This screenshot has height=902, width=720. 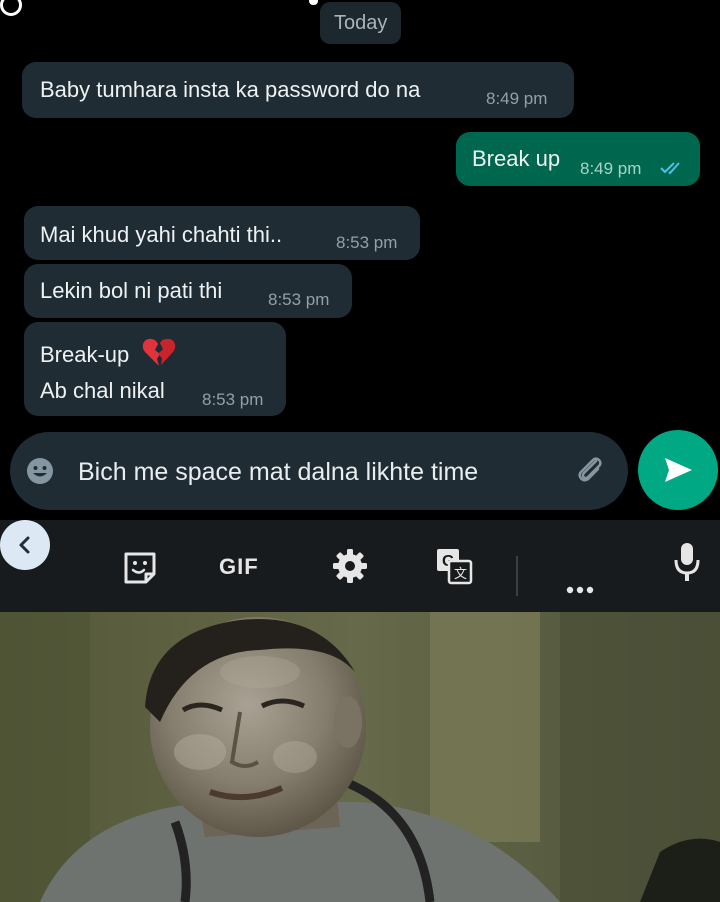 I want to click on more-dots-icon, so click(x=582, y=590).